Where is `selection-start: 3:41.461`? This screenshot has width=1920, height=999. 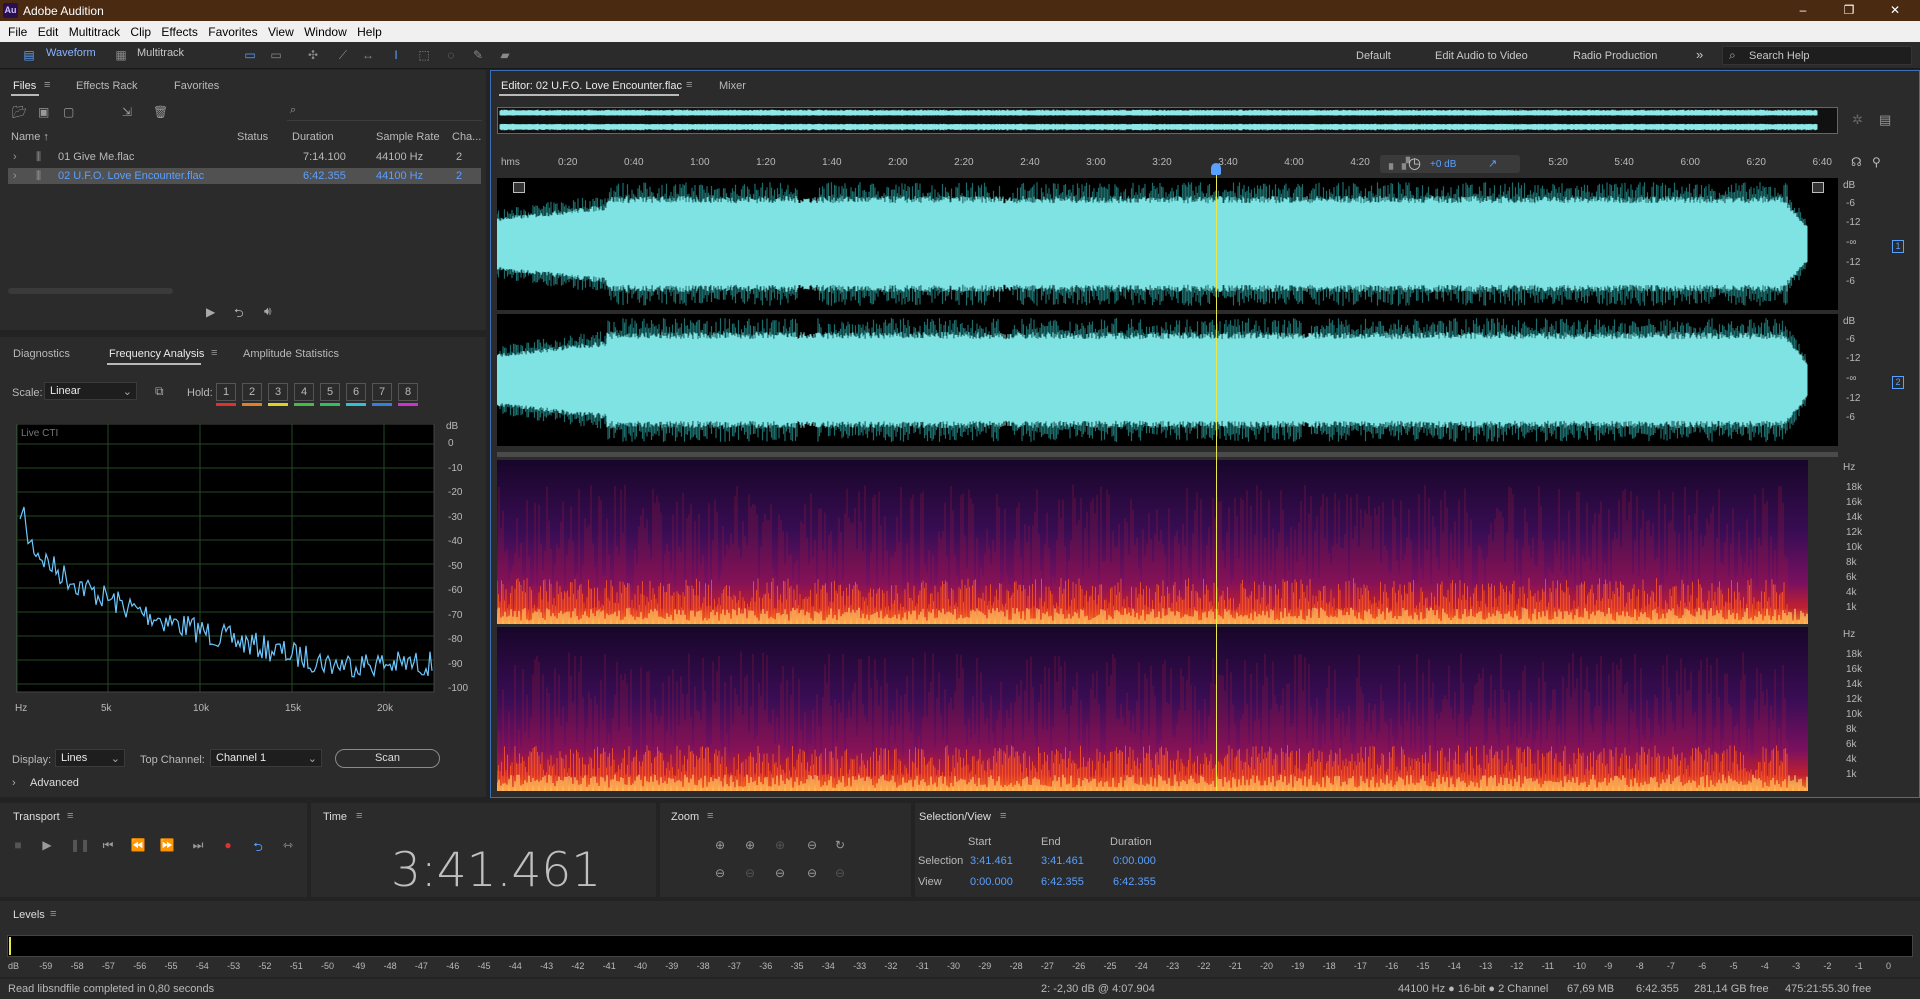 selection-start: 3:41.461 is located at coordinates (991, 861).